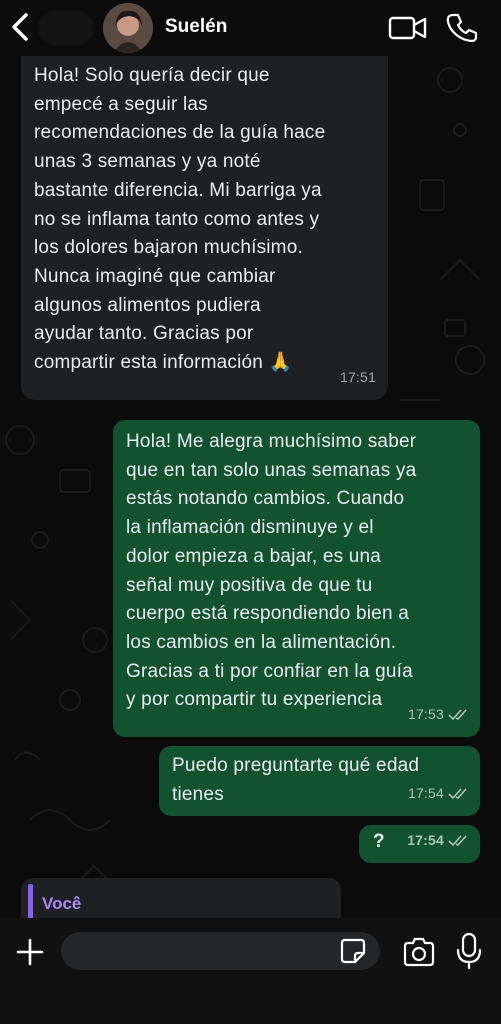  Describe the element at coordinates (462, 28) in the screenshot. I see `phone-icon` at that location.